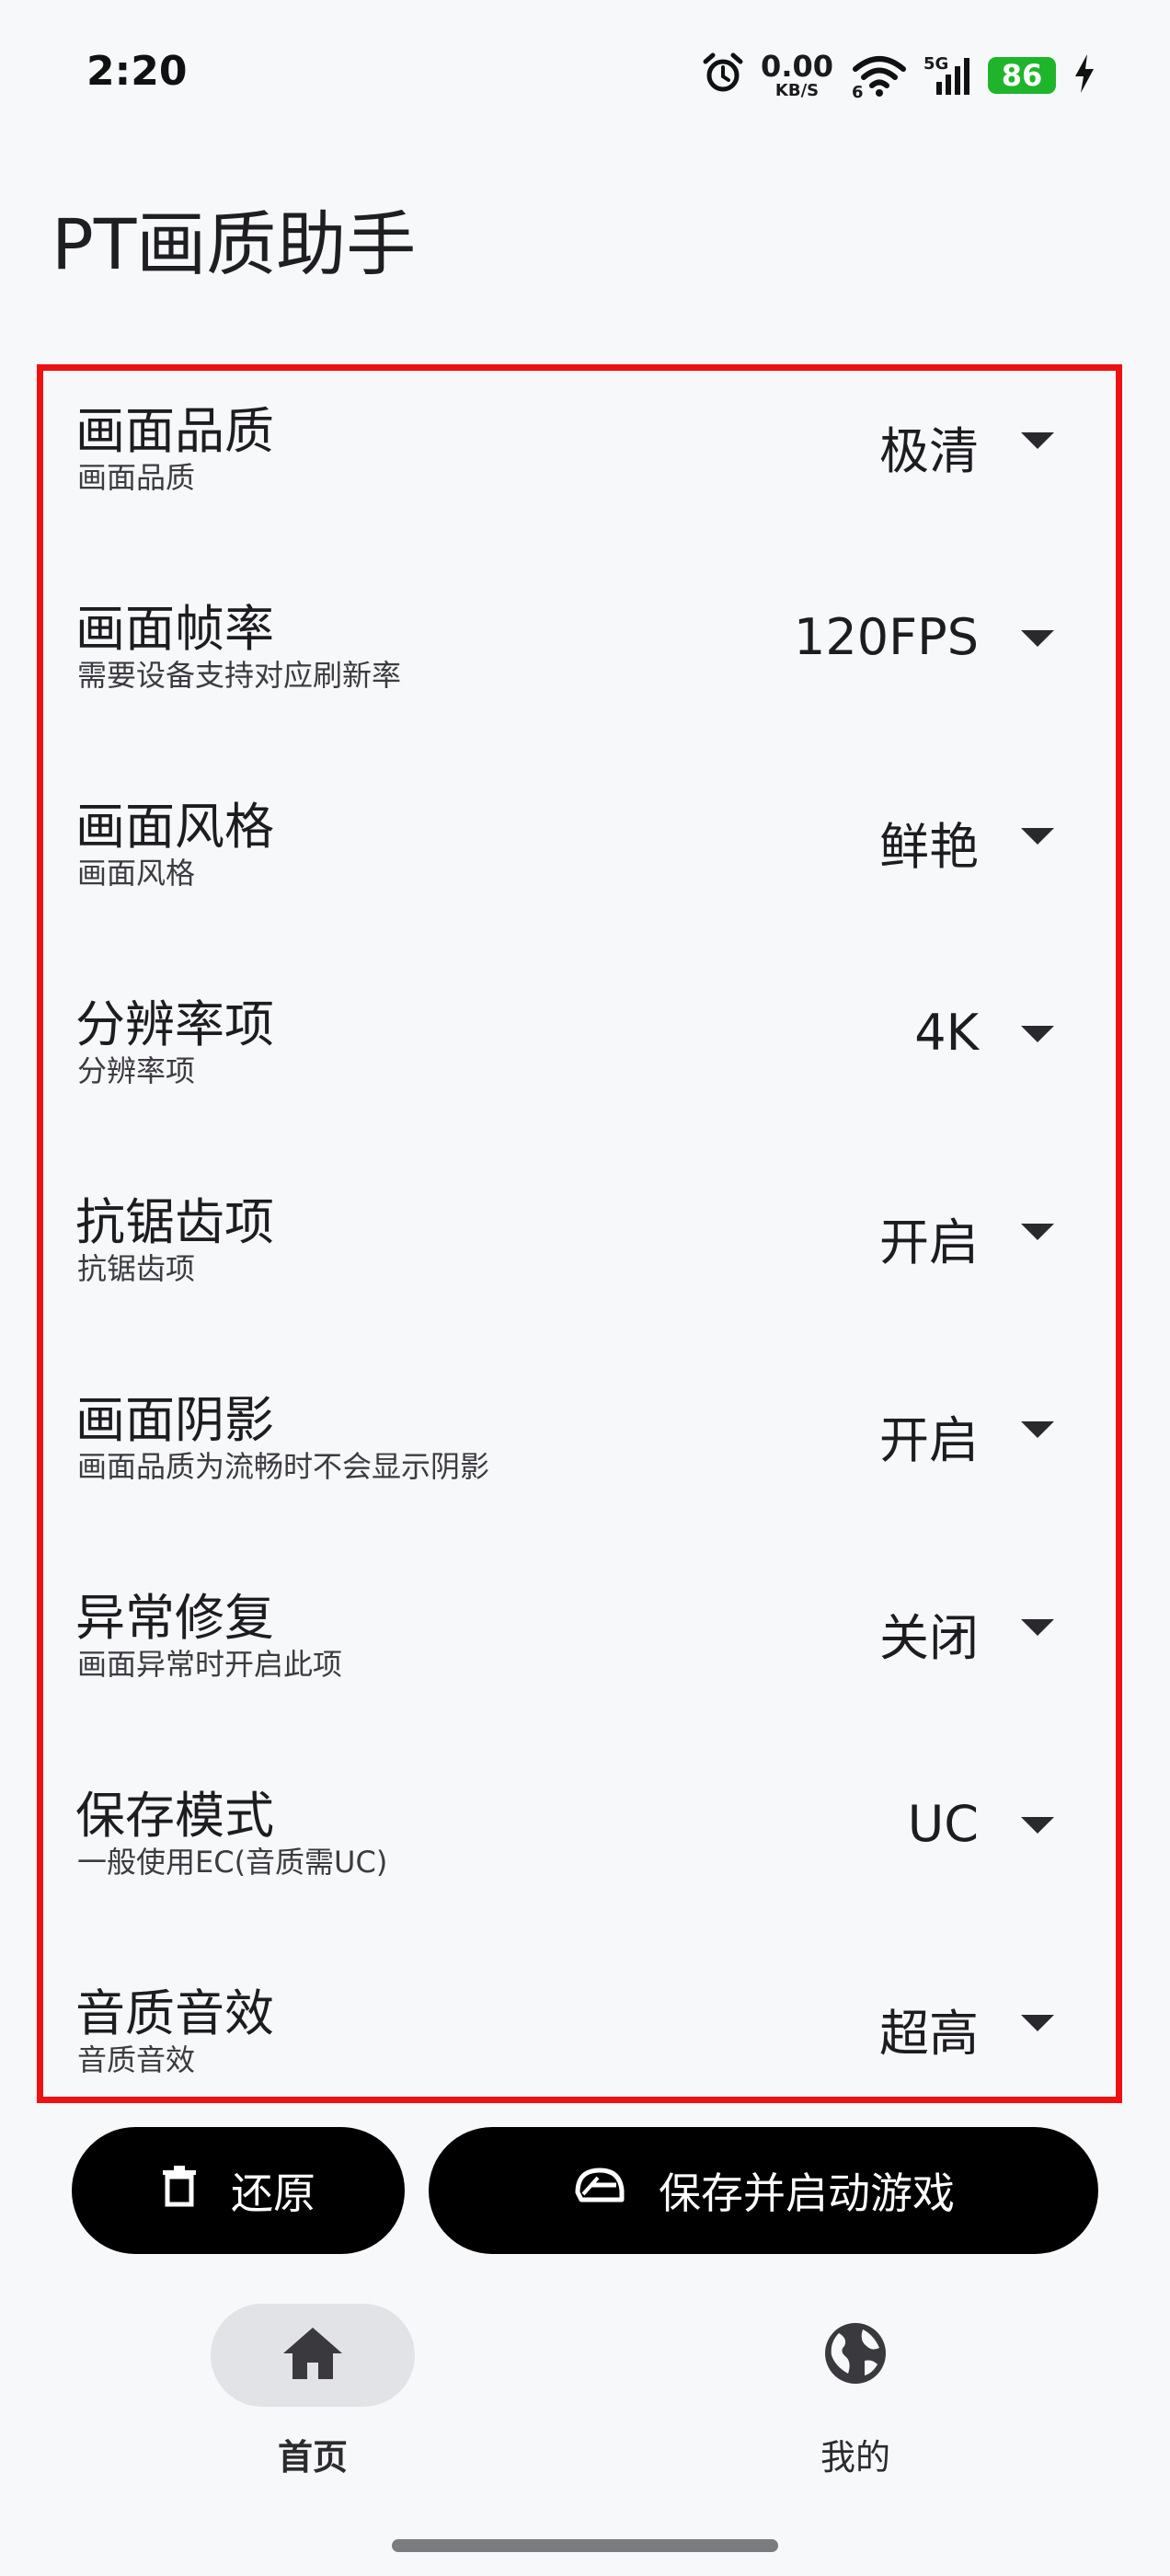 The width and height of the screenshot is (1170, 2576). I want to click on setting-row-picture-quality: 画面品质 画面品质 极清, so click(579, 456).